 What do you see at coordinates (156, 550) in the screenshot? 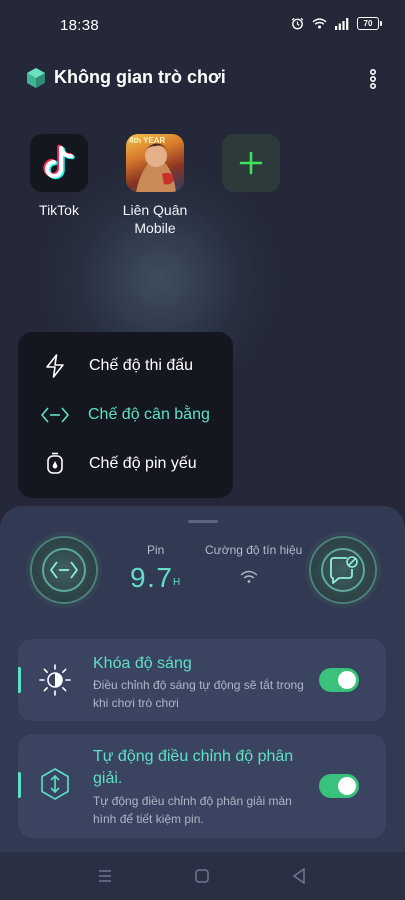
I see `pin-label: Pin` at bounding box center [156, 550].